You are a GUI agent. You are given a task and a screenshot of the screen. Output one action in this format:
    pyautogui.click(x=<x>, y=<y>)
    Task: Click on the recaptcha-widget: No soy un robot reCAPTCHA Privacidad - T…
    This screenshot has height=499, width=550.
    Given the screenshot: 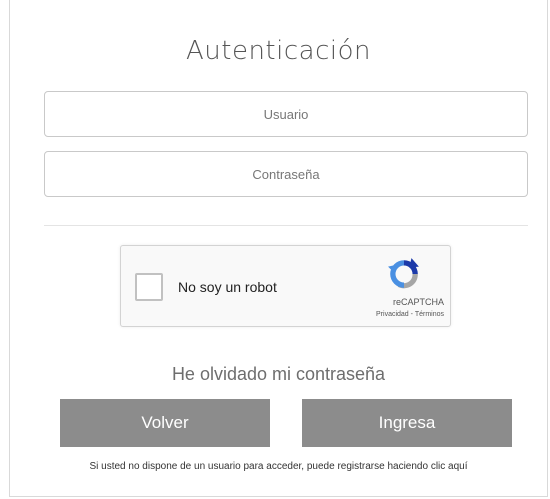 What is the action you would take?
    pyautogui.click(x=285, y=286)
    